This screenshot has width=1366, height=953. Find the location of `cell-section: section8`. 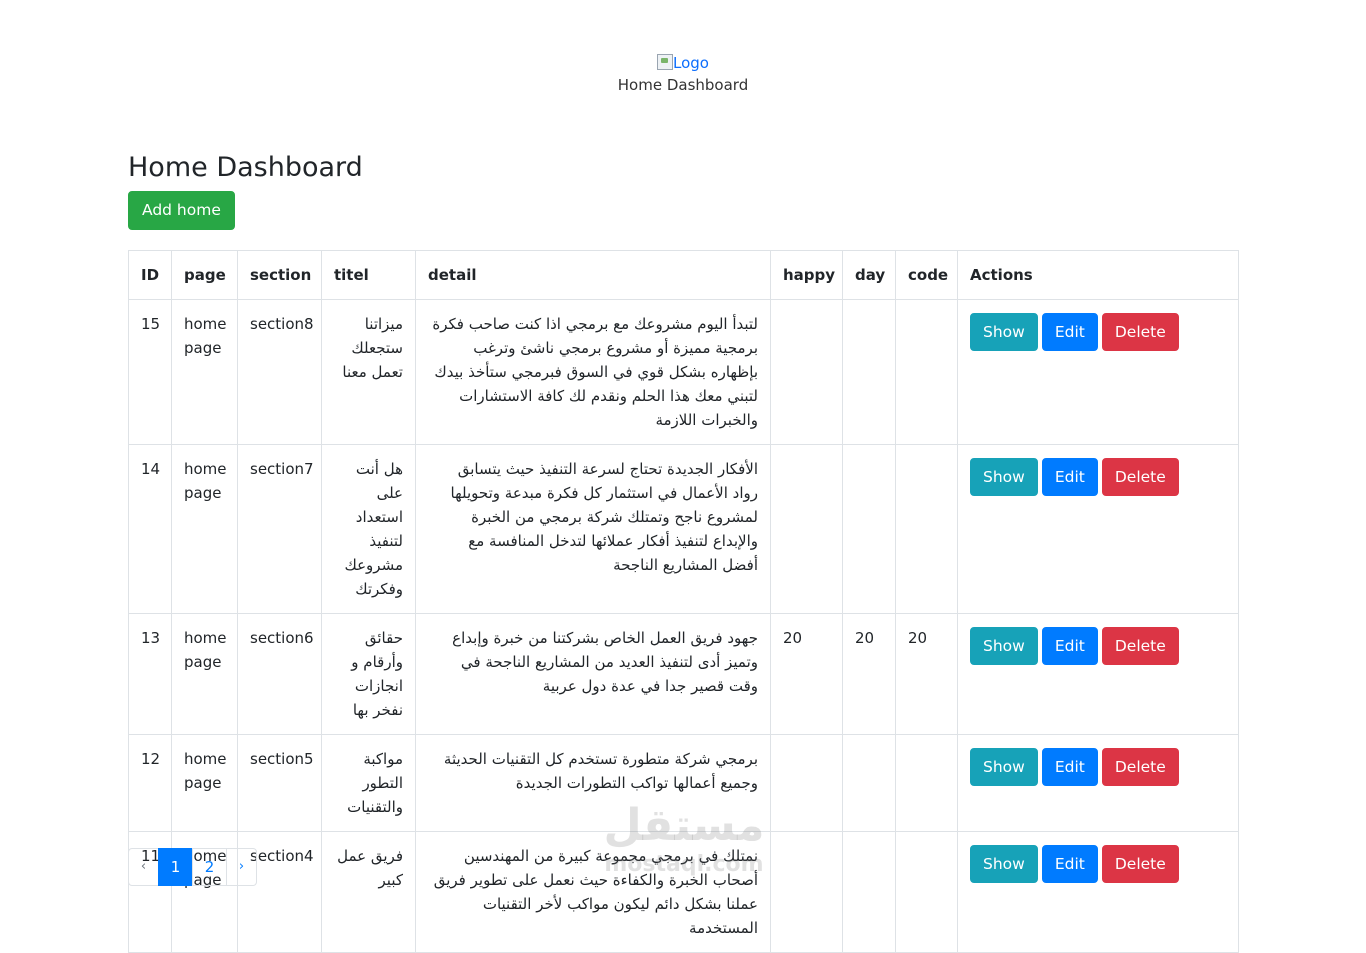

cell-section: section8 is located at coordinates (279, 372).